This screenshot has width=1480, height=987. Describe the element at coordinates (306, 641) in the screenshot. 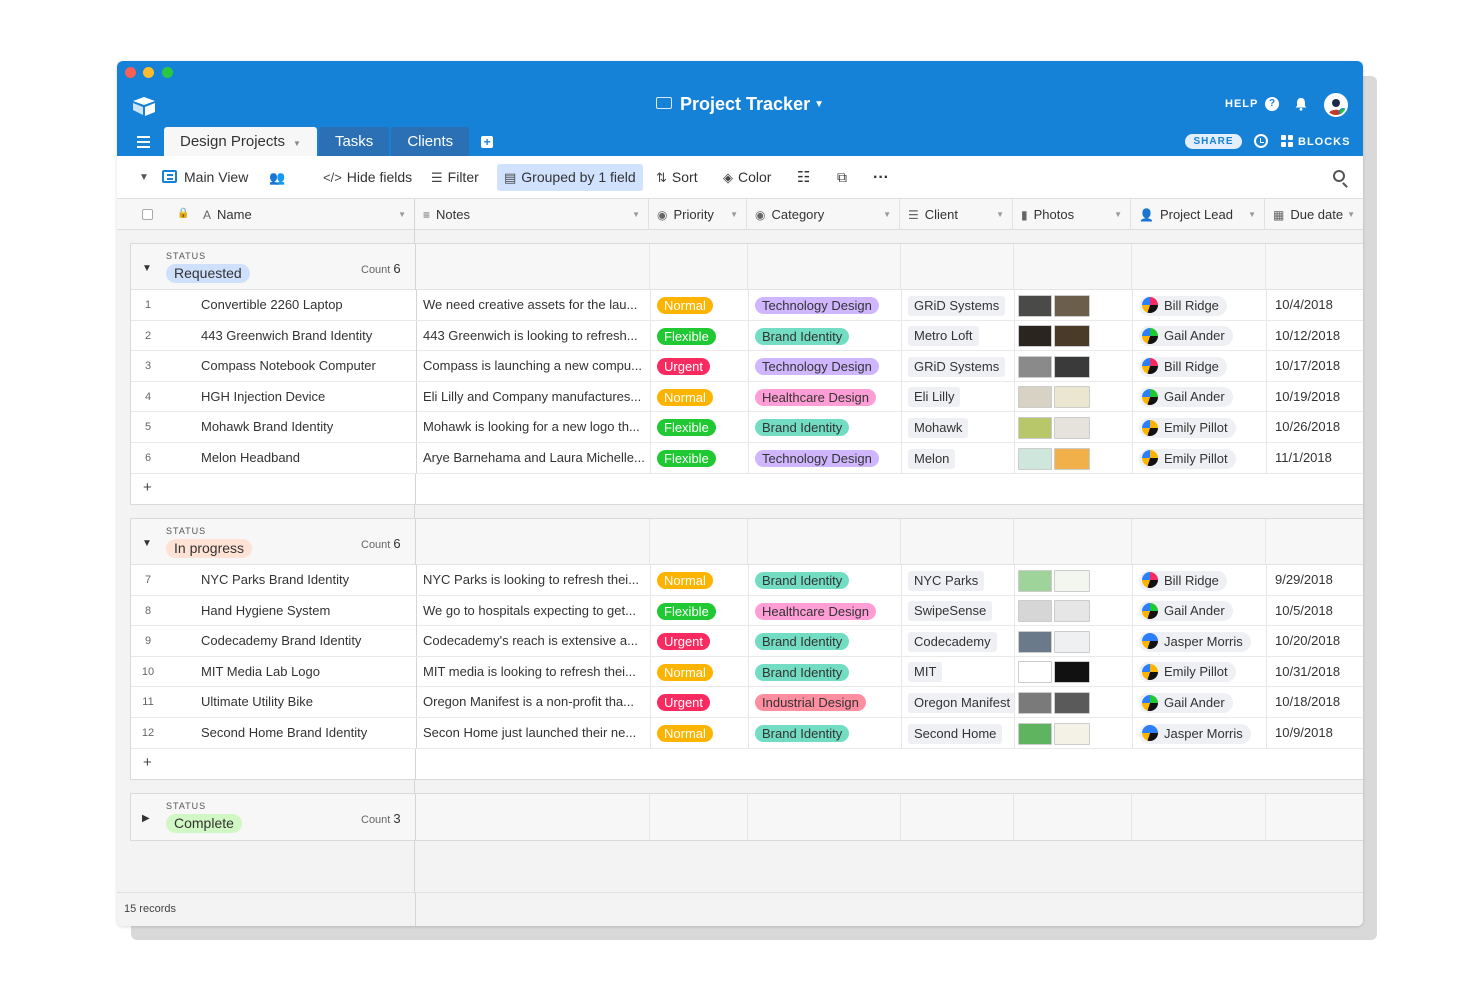

I see `cell-name: Codecademy Brand Identity` at that location.